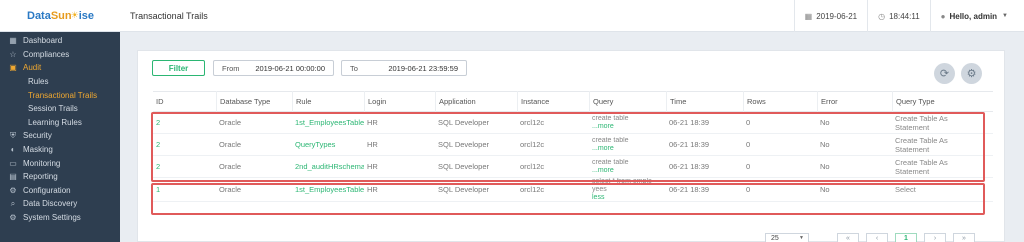 The image size is (1024, 242). What do you see at coordinates (627, 101) in the screenshot?
I see `column-header-query: Query` at bounding box center [627, 101].